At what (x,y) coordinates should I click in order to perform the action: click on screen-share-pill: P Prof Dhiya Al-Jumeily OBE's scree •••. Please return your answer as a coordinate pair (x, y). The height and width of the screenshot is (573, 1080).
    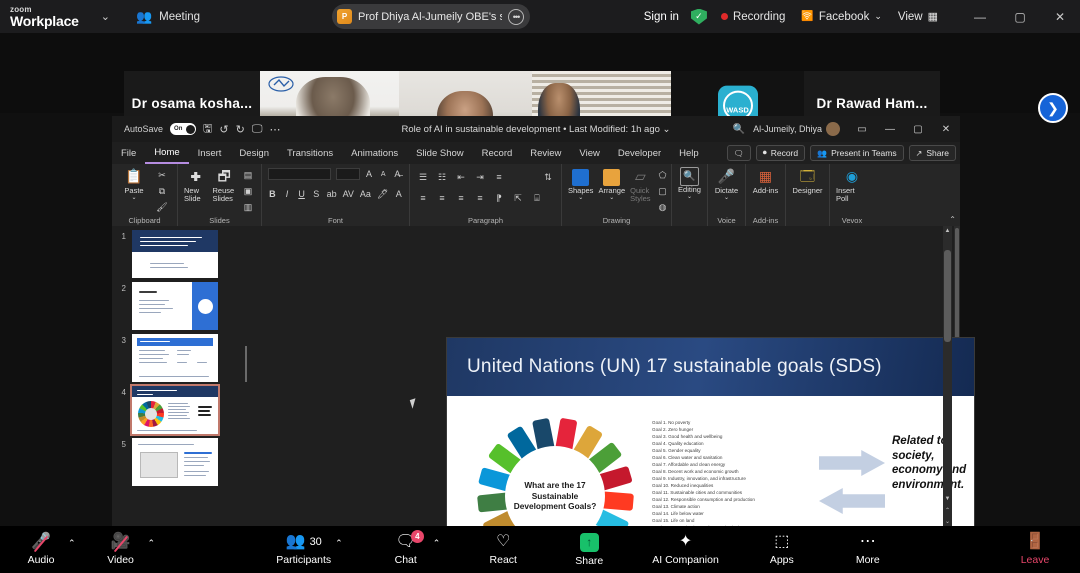
    Looking at the image, I should click on (431, 16).